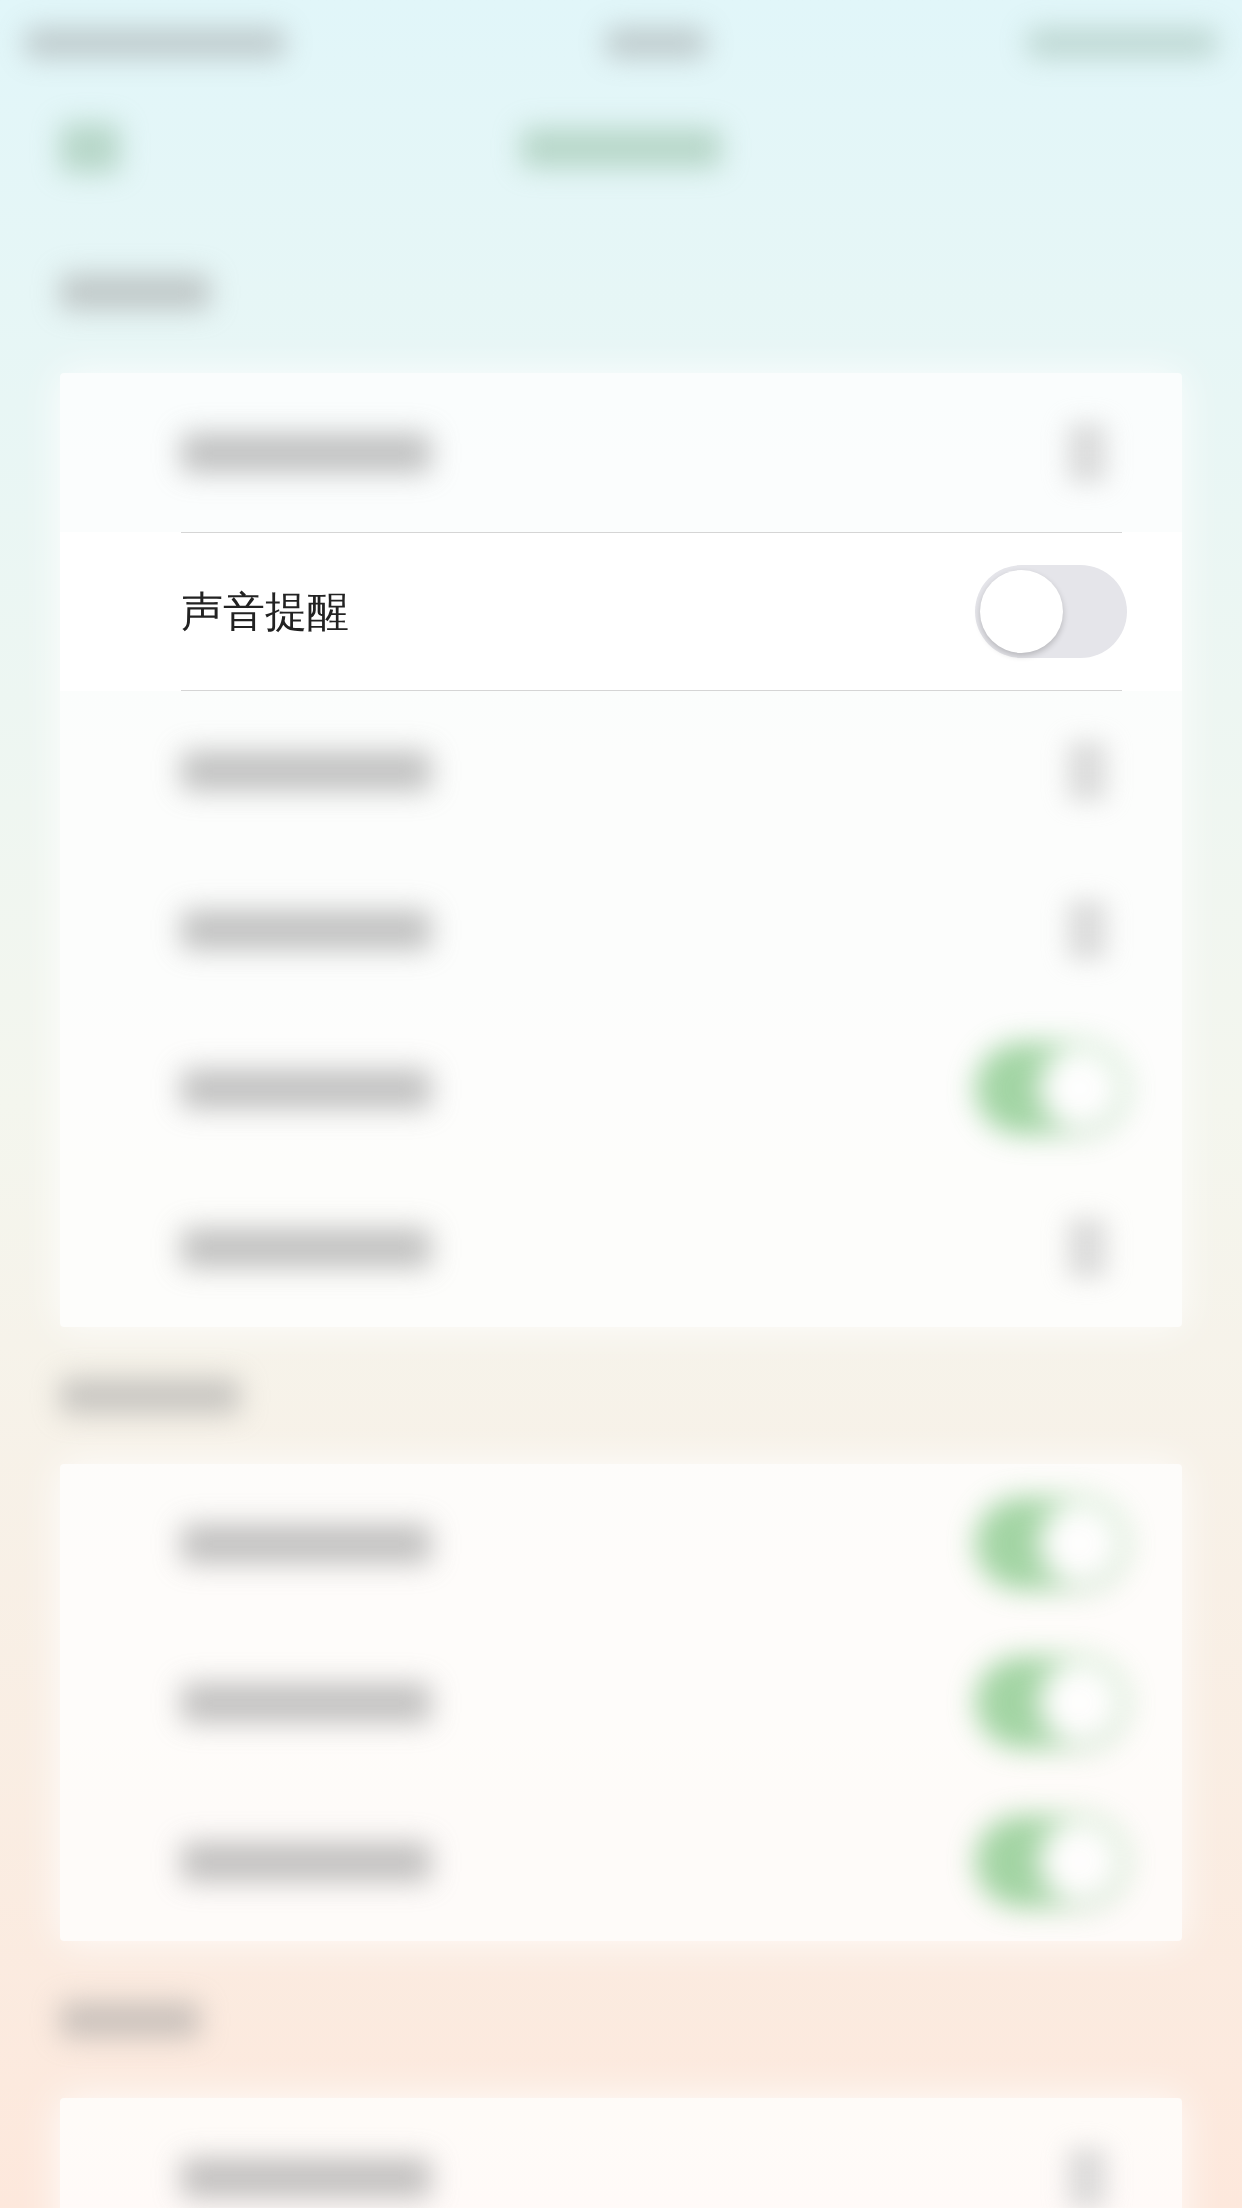 Image resolution: width=1242 pixels, height=2208 pixels. I want to click on row-label: 声音提醒, so click(265, 612).